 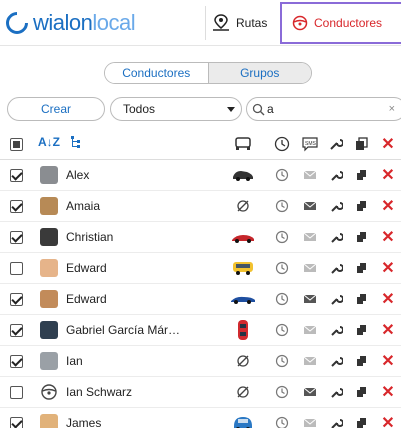 I want to click on wrench-column-icon, so click(x=336, y=144).